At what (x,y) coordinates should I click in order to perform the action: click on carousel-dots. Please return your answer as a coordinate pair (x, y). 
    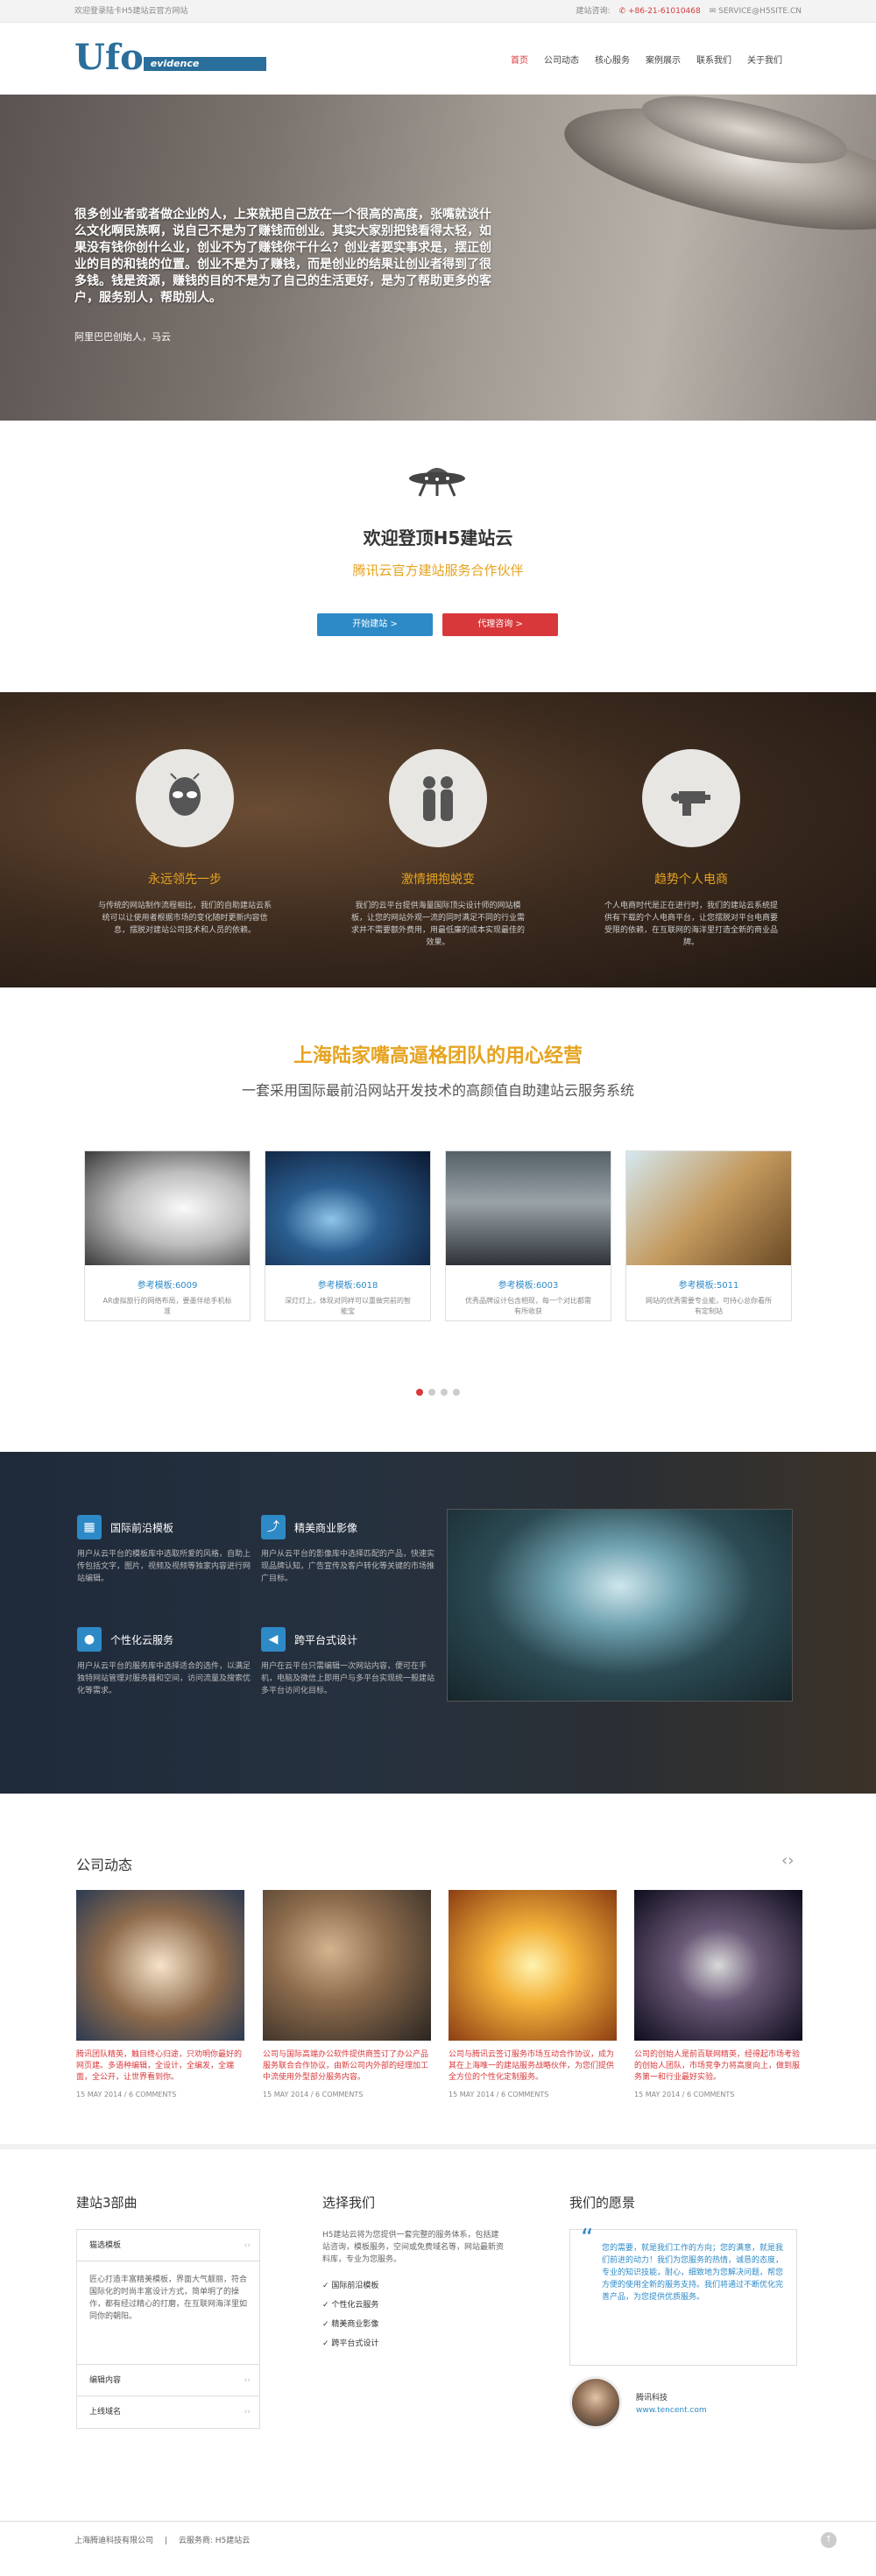
    Looking at the image, I should click on (438, 1392).